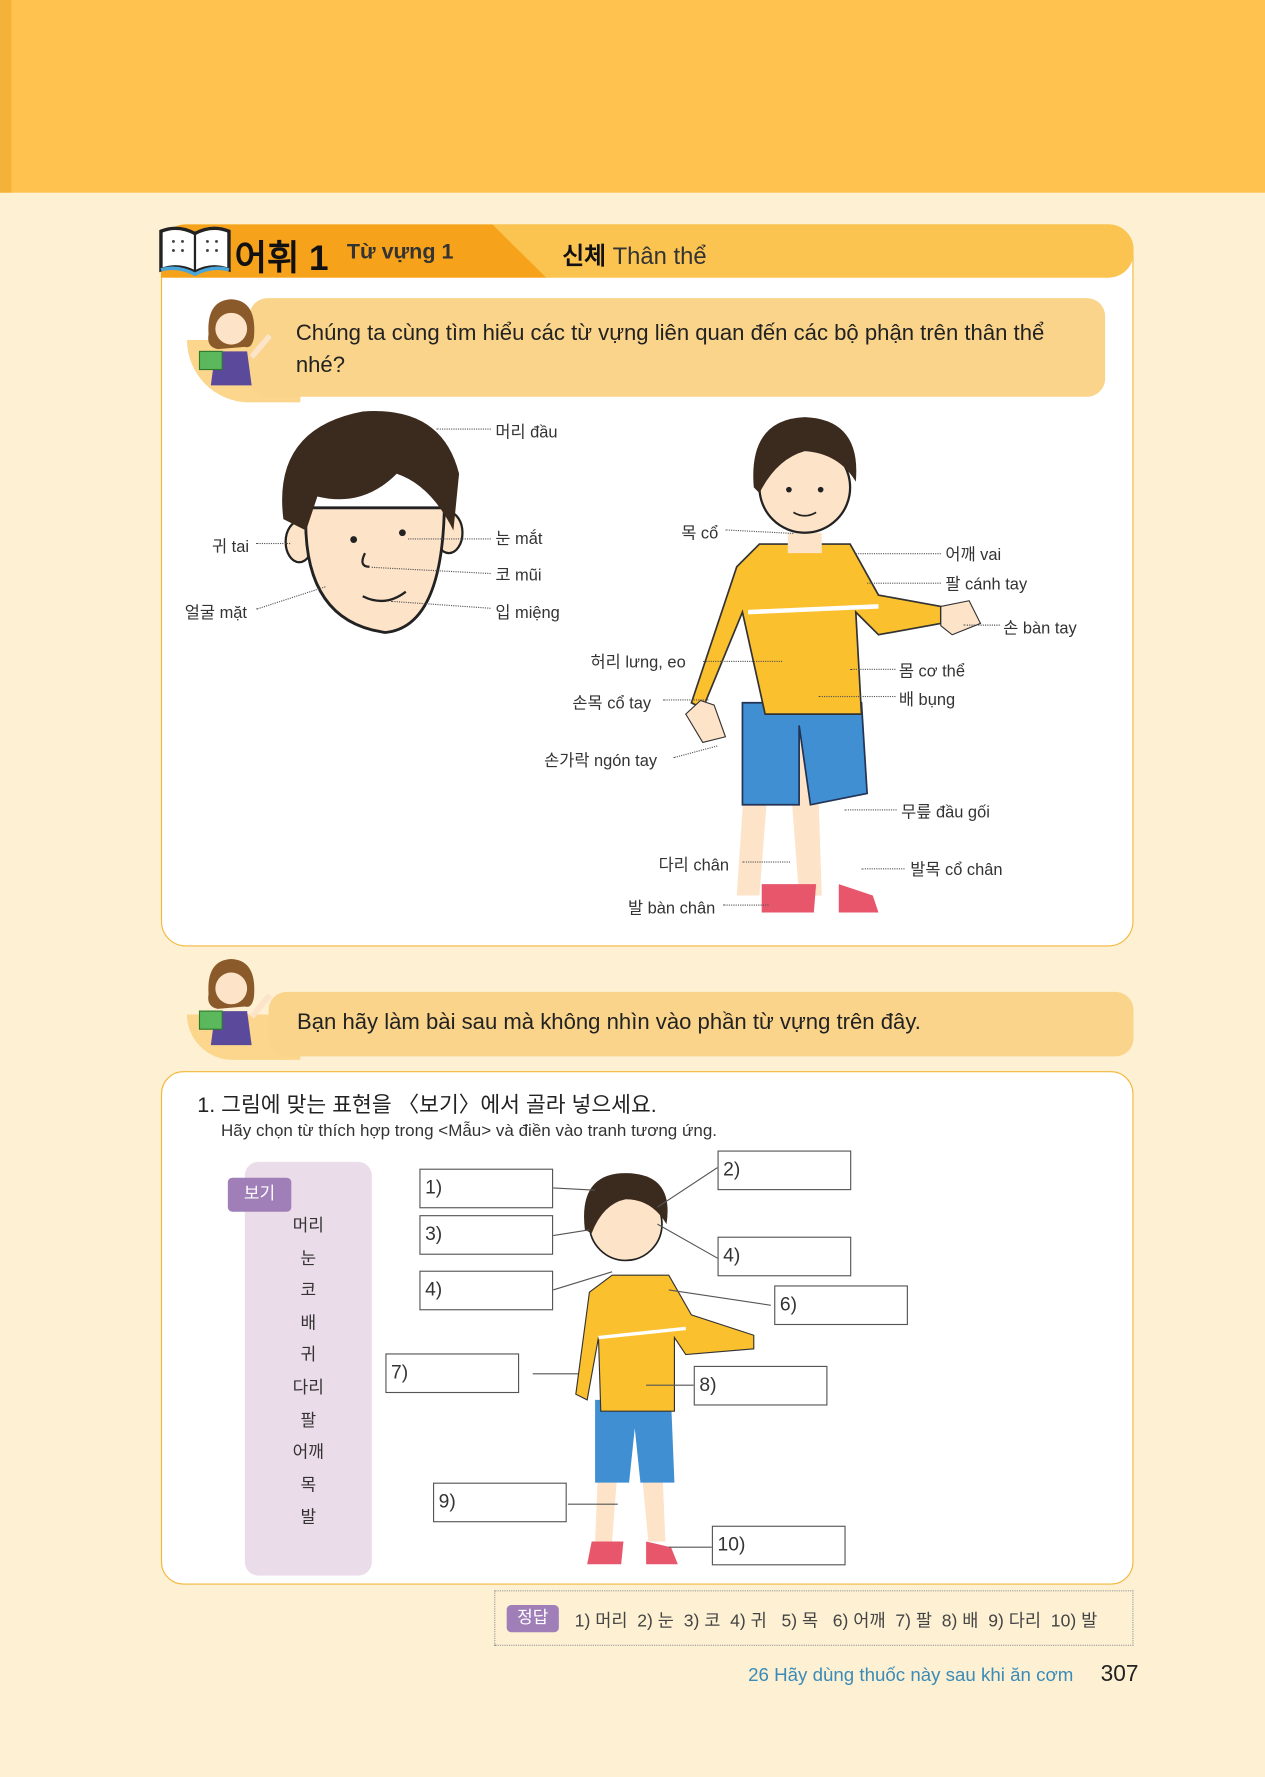 This screenshot has height=1777, width=1265. I want to click on label-knee: 무릎 đầu gối, so click(945, 812).